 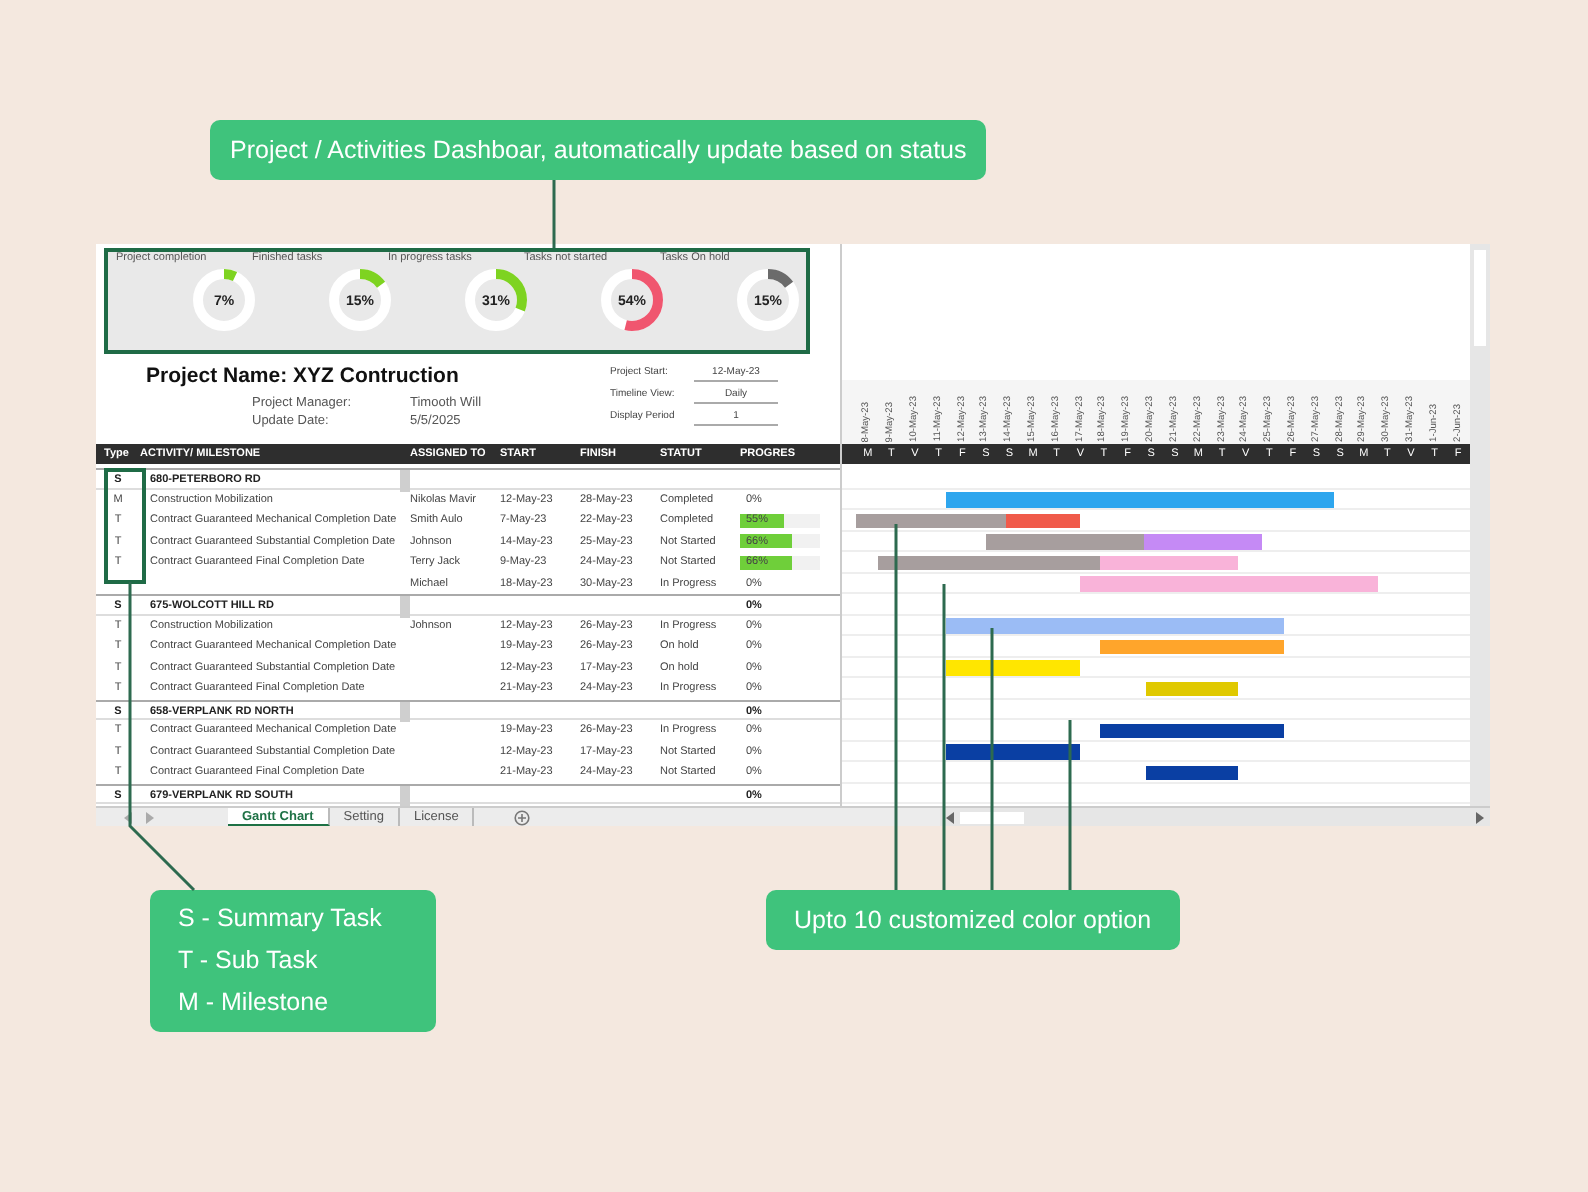 What do you see at coordinates (254, 1003) in the screenshot?
I see `legend-line: M - Milestone` at bounding box center [254, 1003].